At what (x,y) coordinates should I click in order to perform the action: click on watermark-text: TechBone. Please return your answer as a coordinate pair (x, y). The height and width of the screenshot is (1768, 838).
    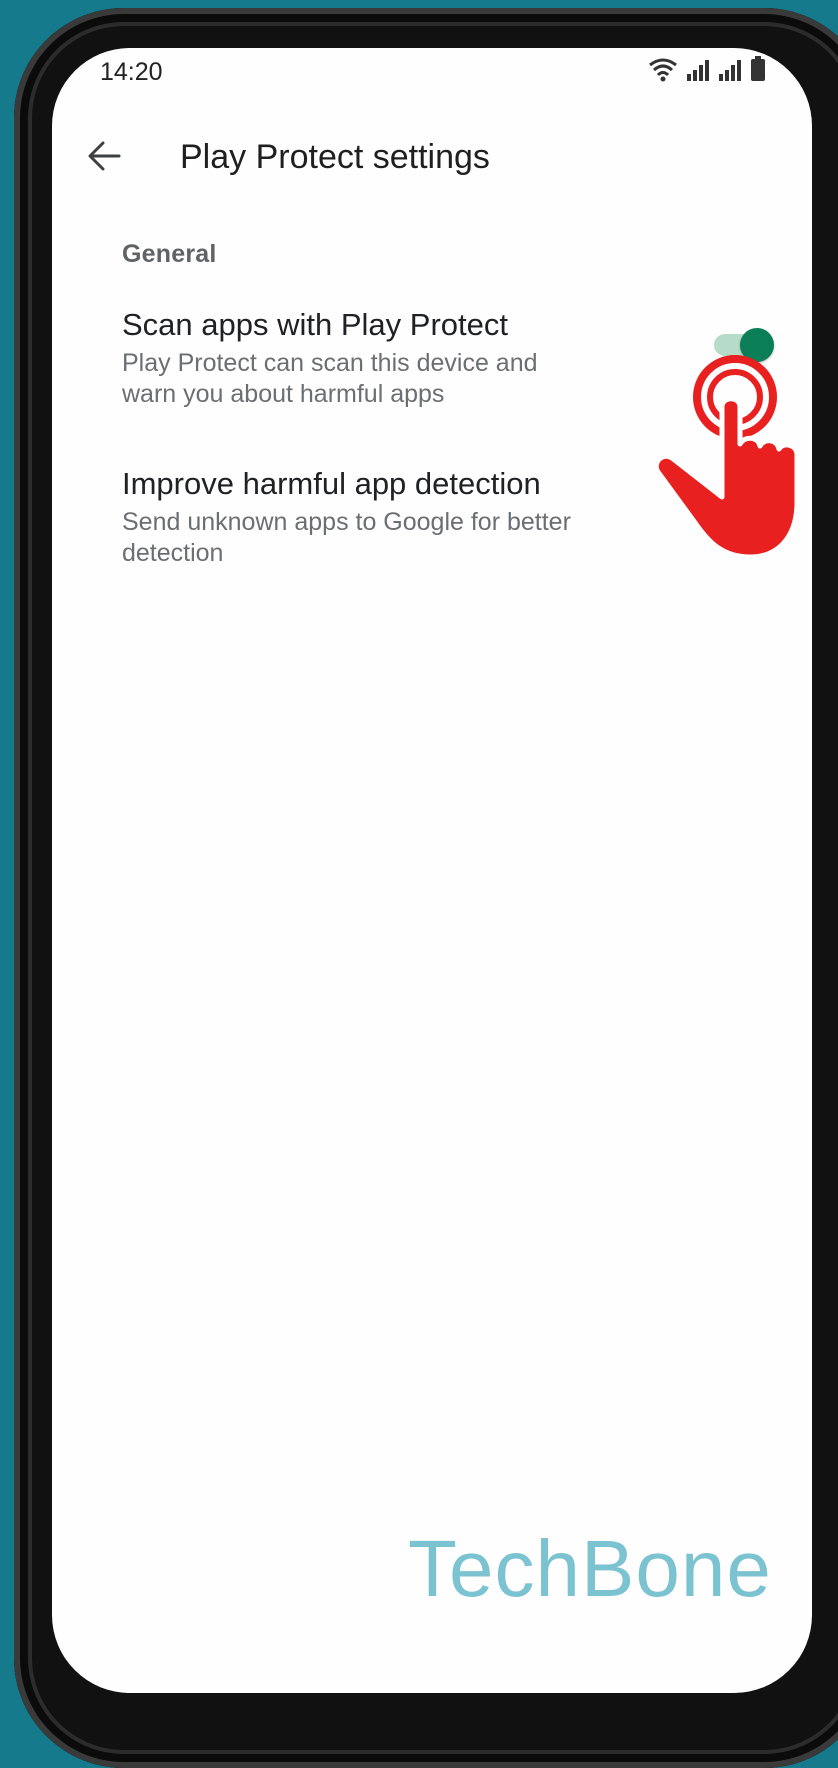
    Looking at the image, I should click on (590, 1568).